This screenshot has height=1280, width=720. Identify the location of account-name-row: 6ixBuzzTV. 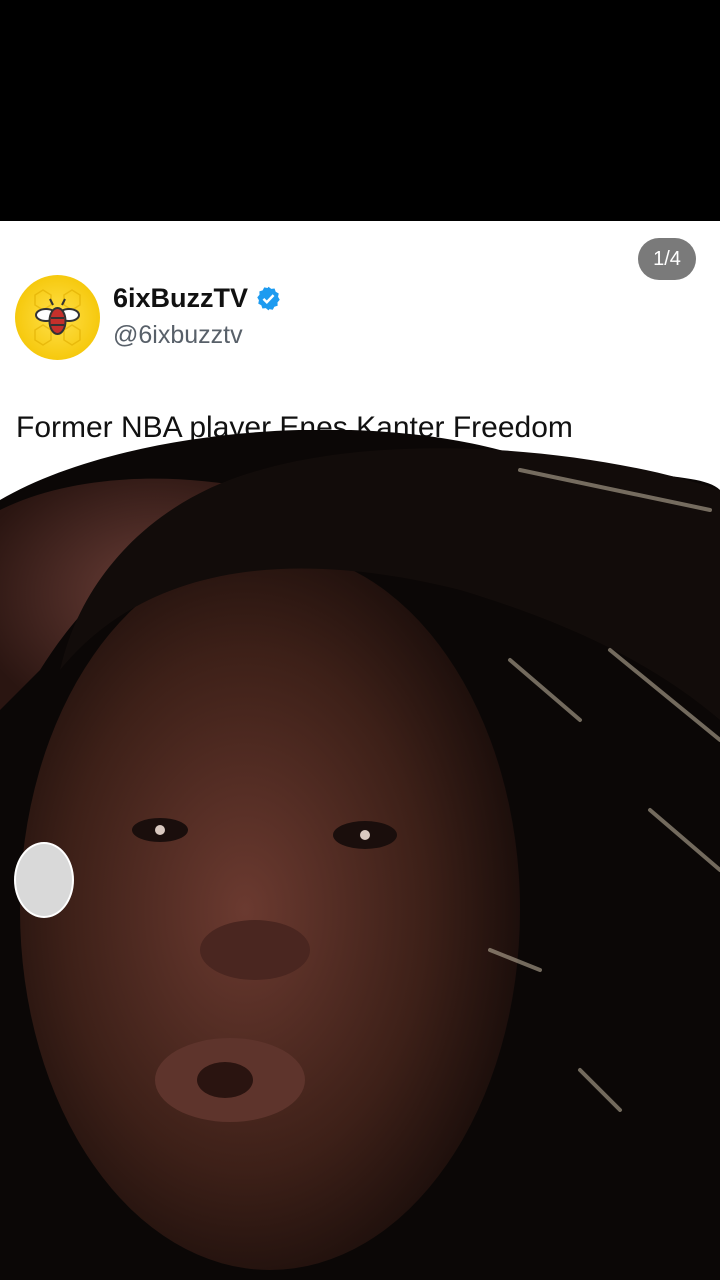
(197, 298).